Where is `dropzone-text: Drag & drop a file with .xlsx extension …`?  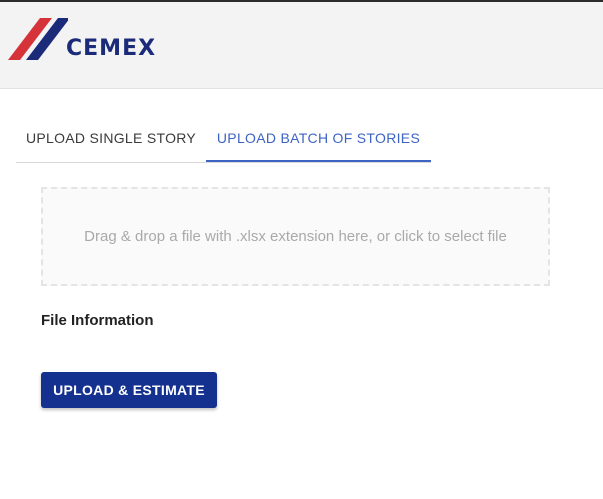 dropzone-text: Drag & drop a file with .xlsx extension … is located at coordinates (295, 236).